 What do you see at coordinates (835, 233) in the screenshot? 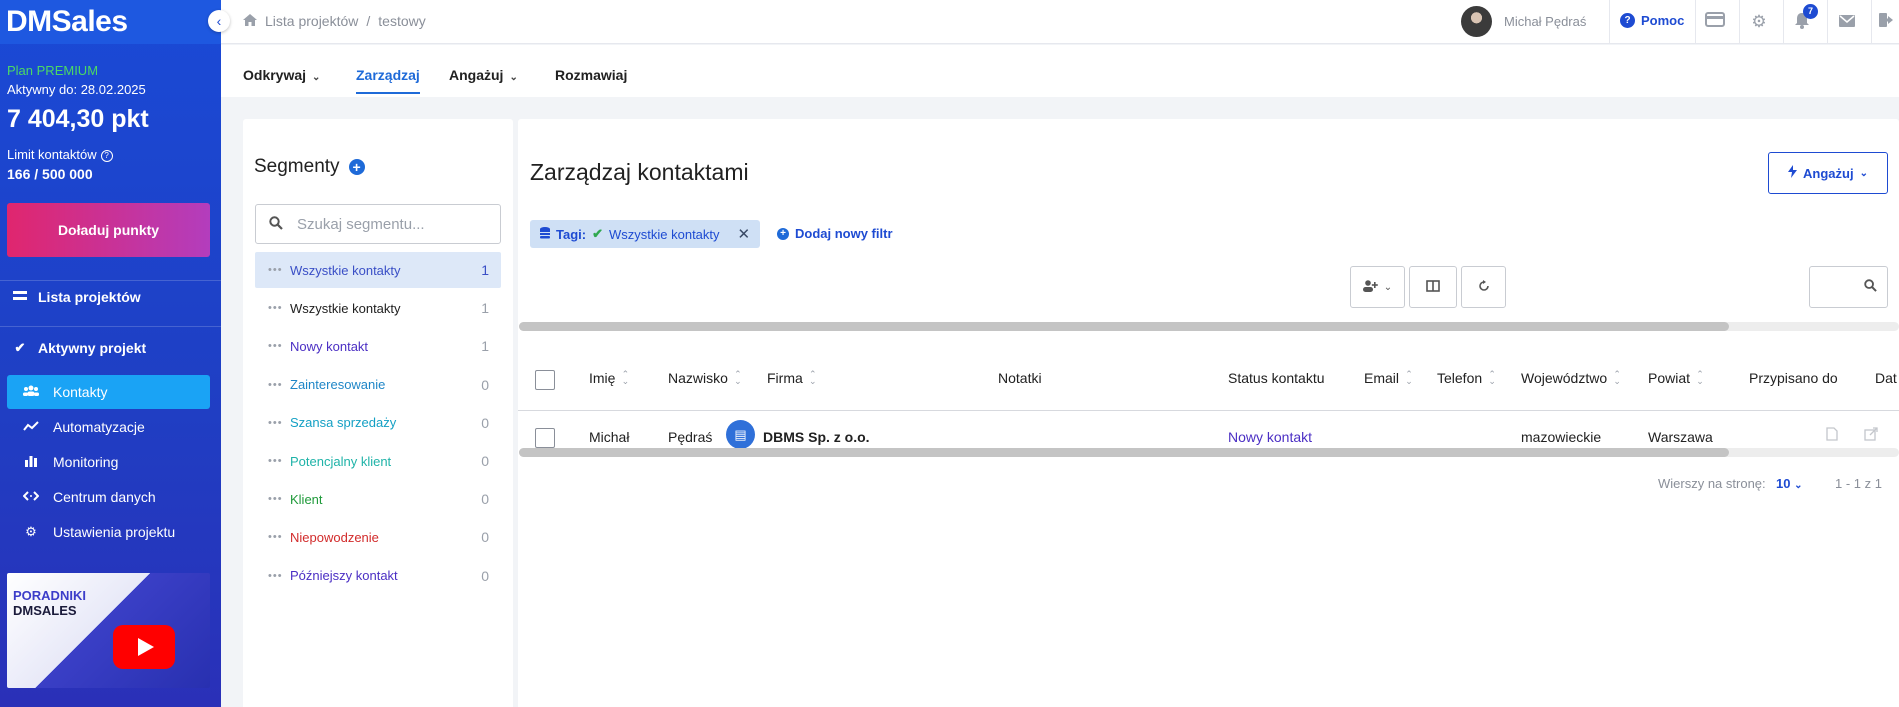
I see `add-filter-button: + Dodaj nowy filtr` at bounding box center [835, 233].